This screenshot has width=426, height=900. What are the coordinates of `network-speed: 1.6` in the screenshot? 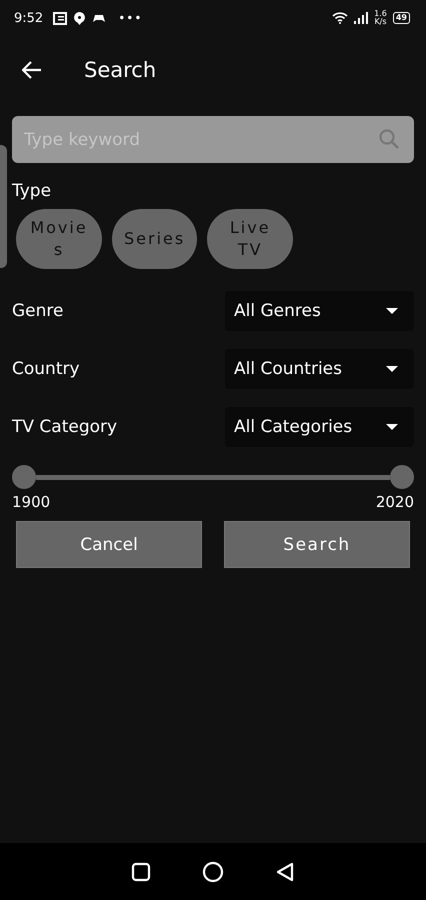 It's located at (380, 14).